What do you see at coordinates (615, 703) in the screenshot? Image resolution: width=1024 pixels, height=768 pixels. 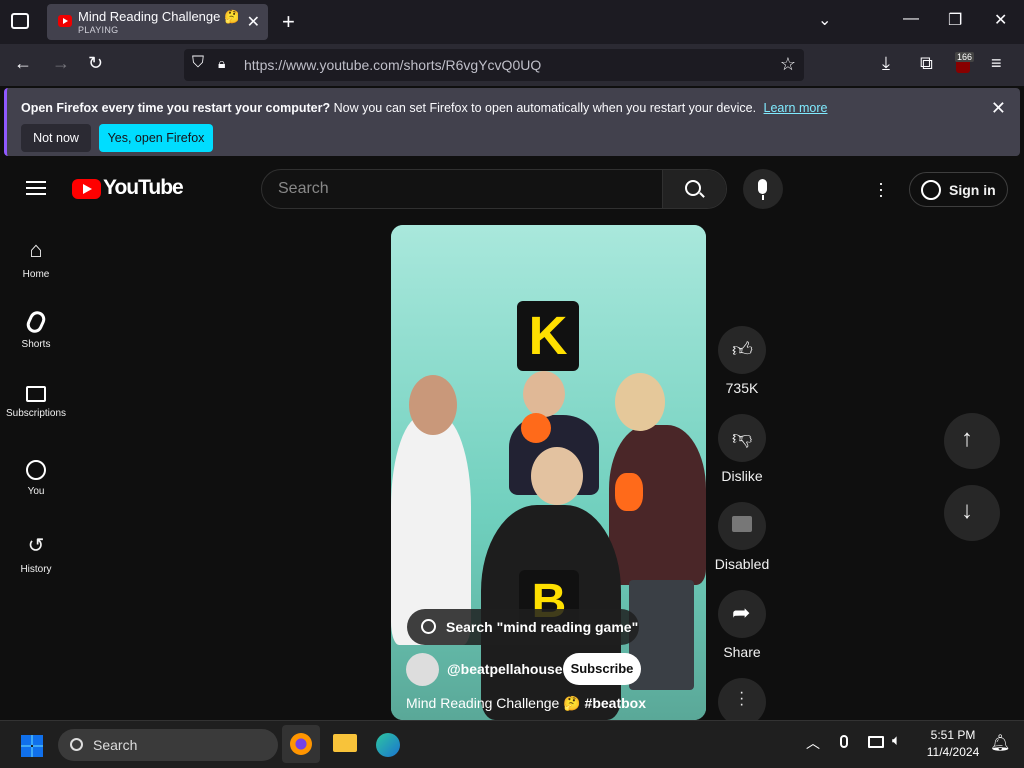 I see `video-title-hashtag: #beatbox` at bounding box center [615, 703].